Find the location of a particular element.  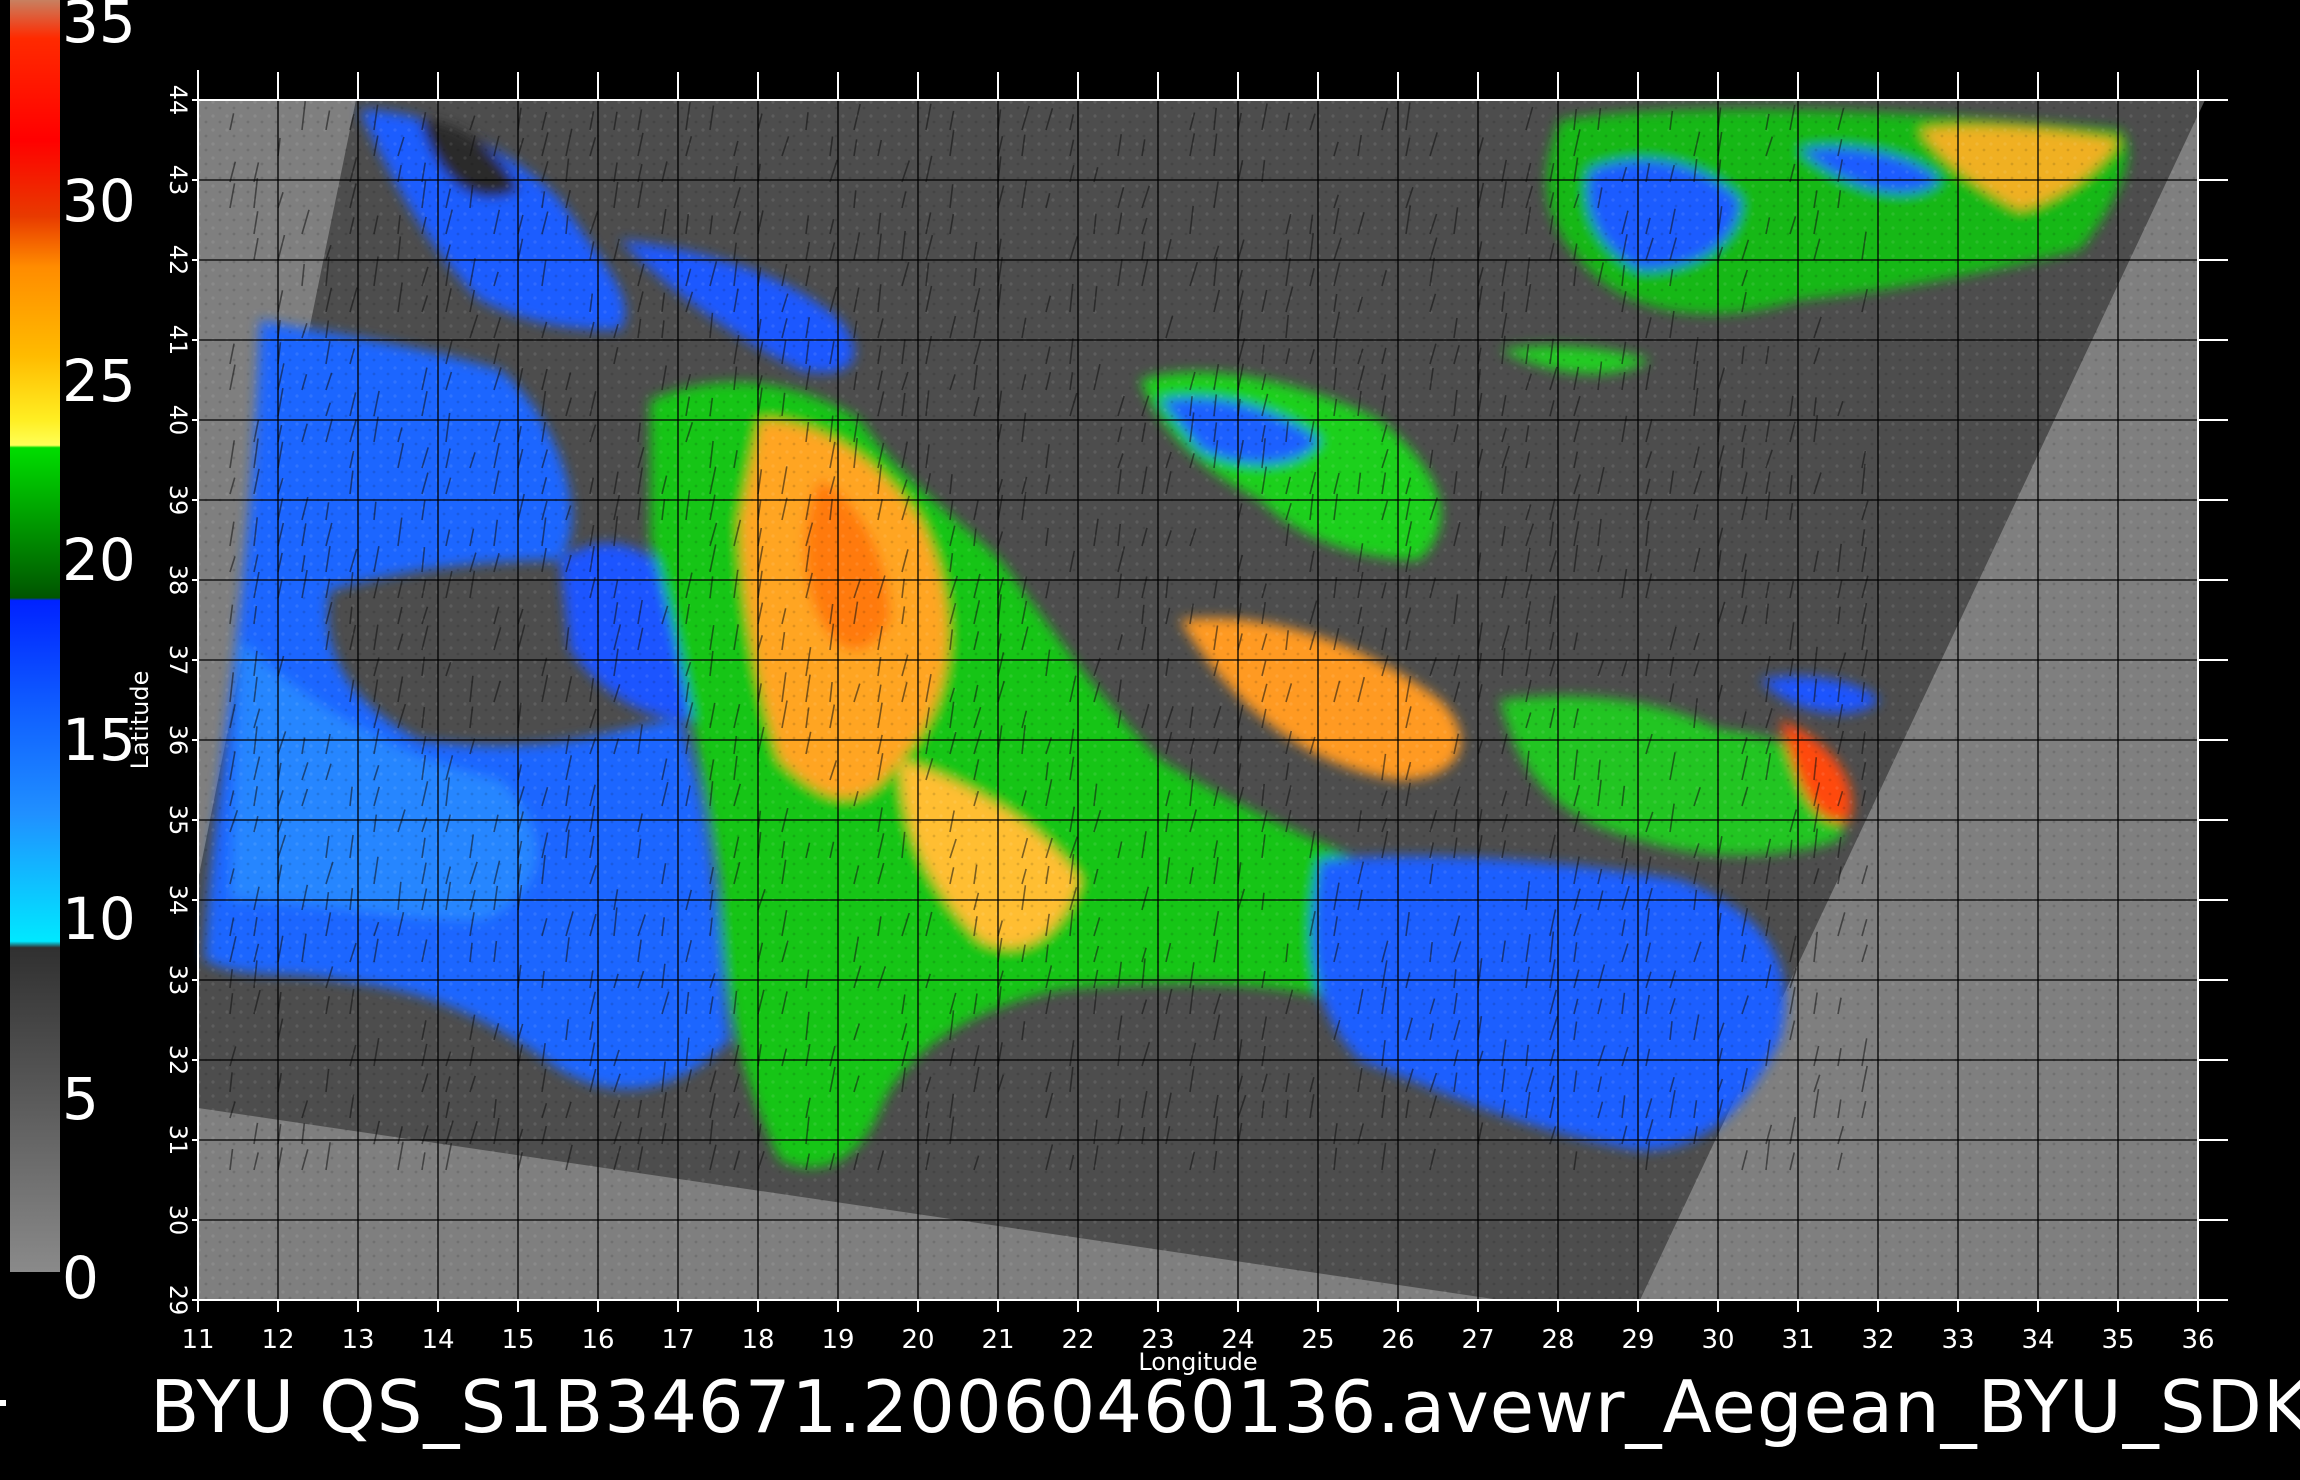

lat-tick-label: 33 is located at coordinates (178, 980).